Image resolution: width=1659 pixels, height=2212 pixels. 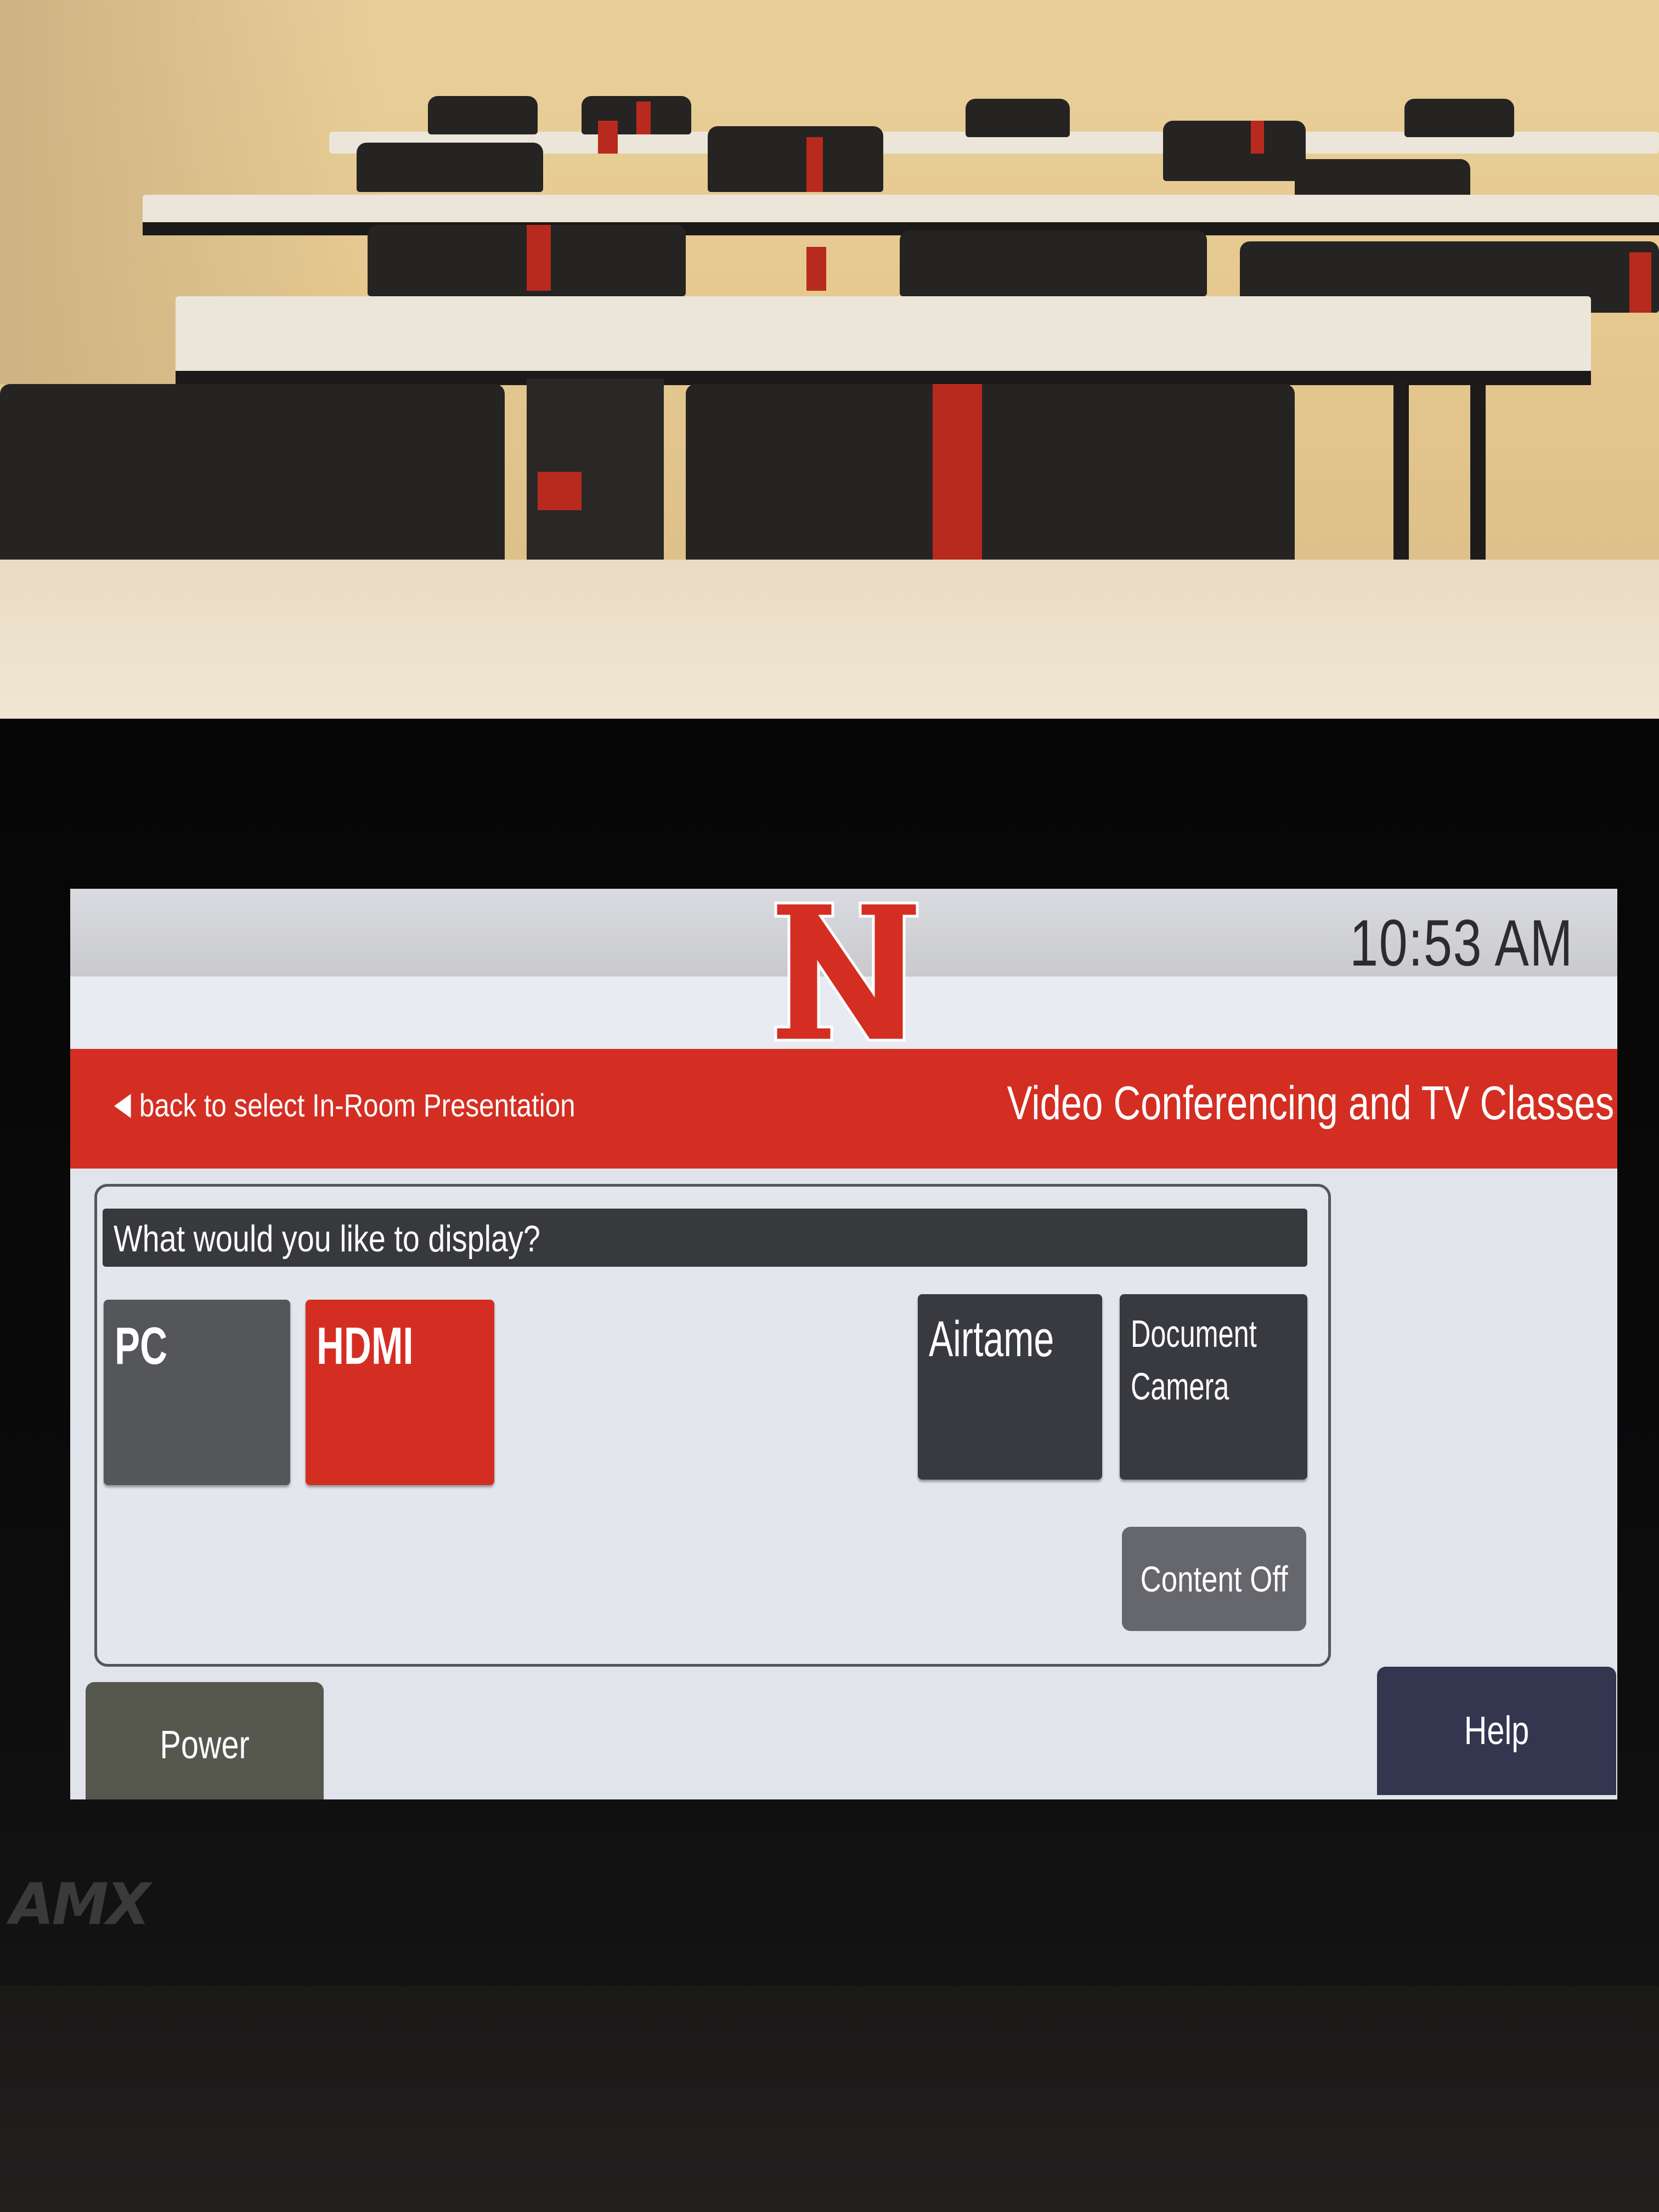 I want to click on source-label: PC, so click(x=141, y=1346).